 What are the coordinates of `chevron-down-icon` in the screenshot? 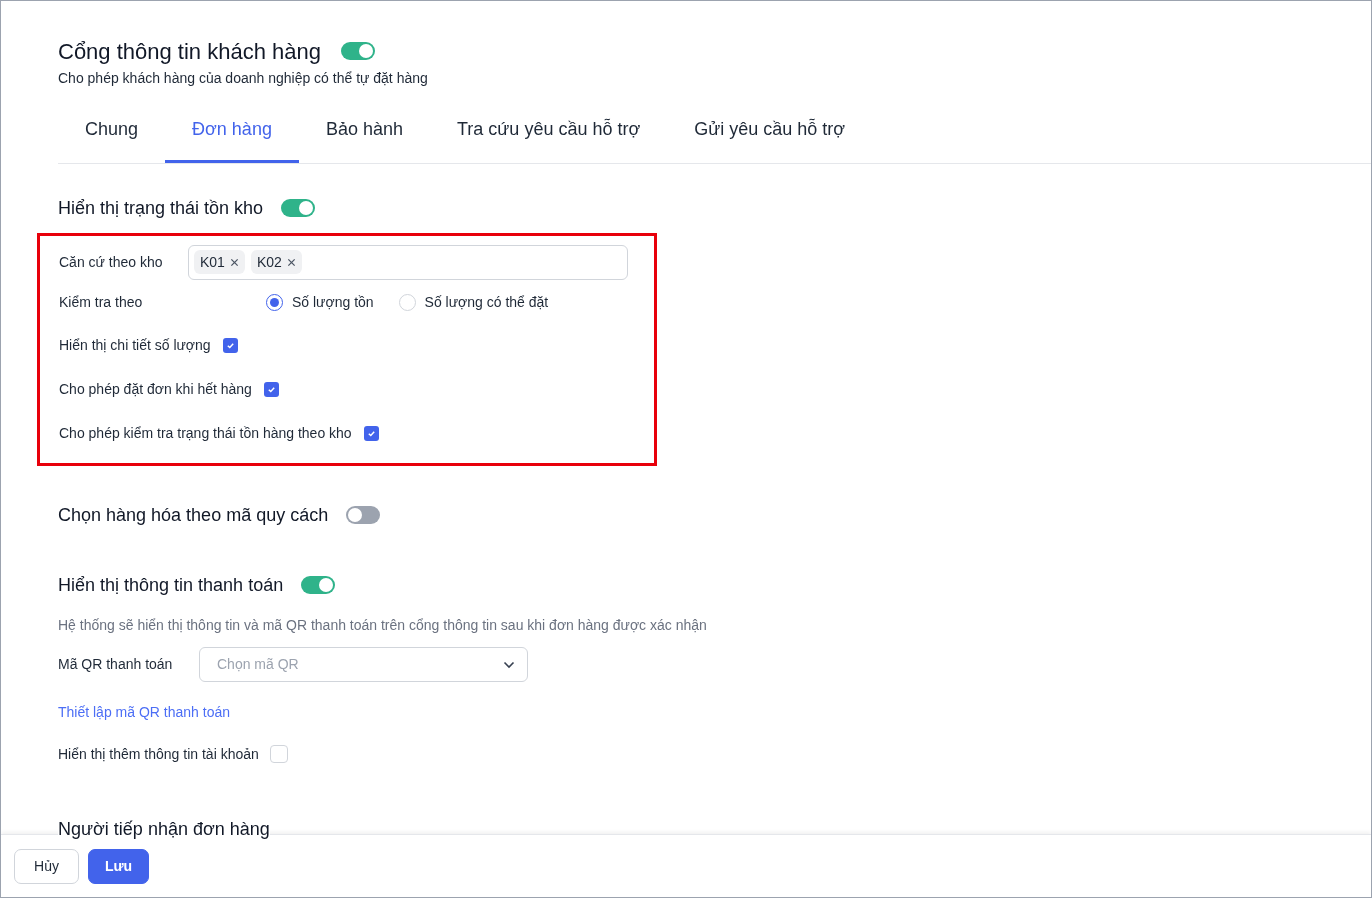 It's located at (509, 664).